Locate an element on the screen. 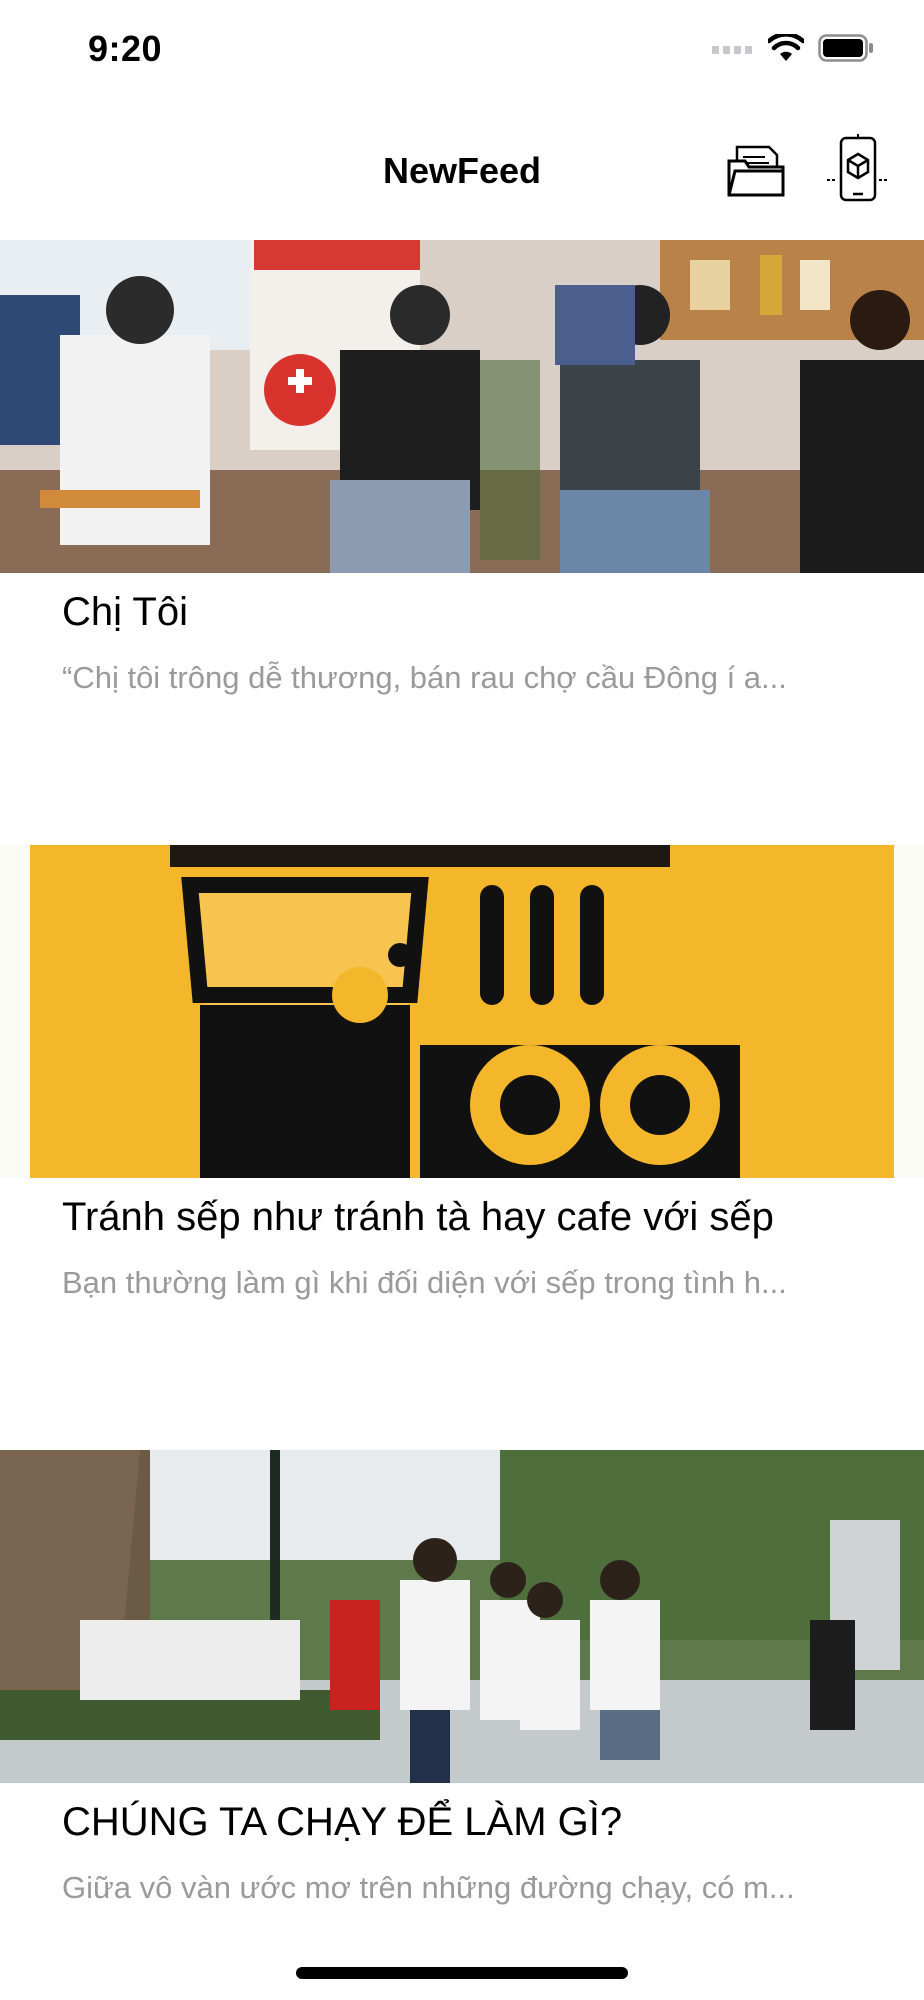 This screenshot has height=2000, width=924. cellular-icon is located at coordinates (733, 50).